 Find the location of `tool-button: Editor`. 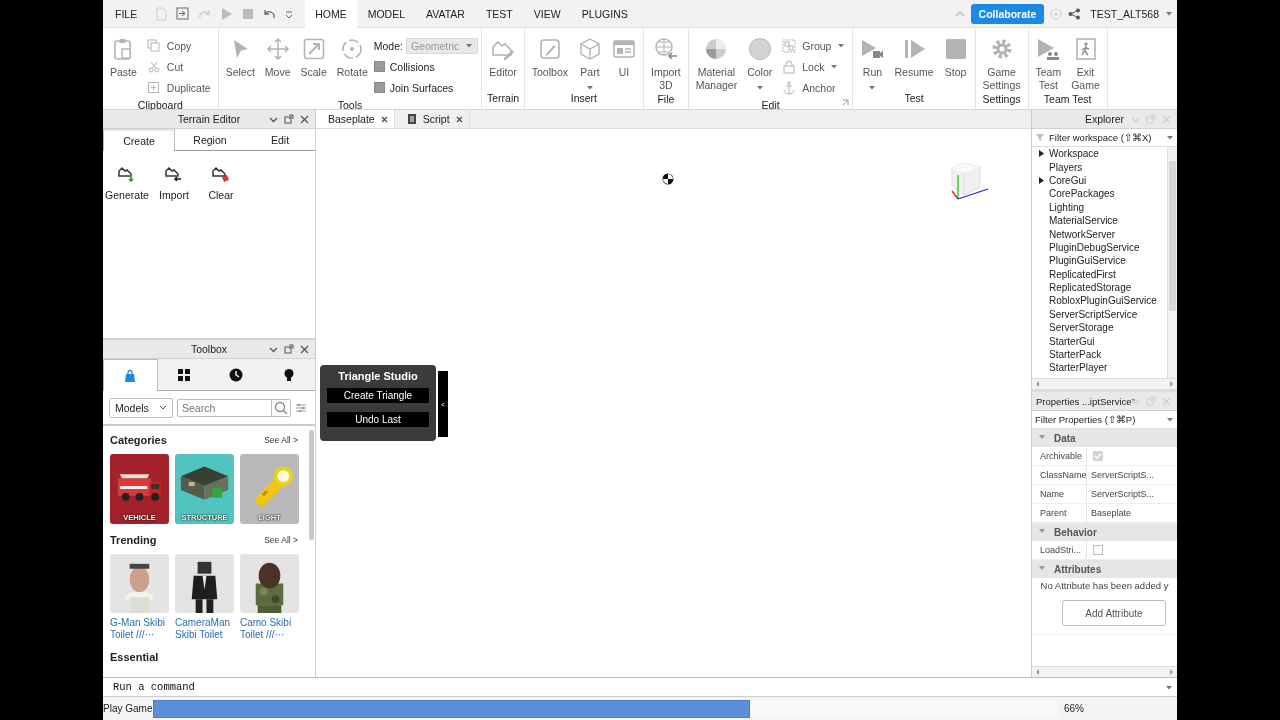

tool-button: Editor is located at coordinates (503, 57).